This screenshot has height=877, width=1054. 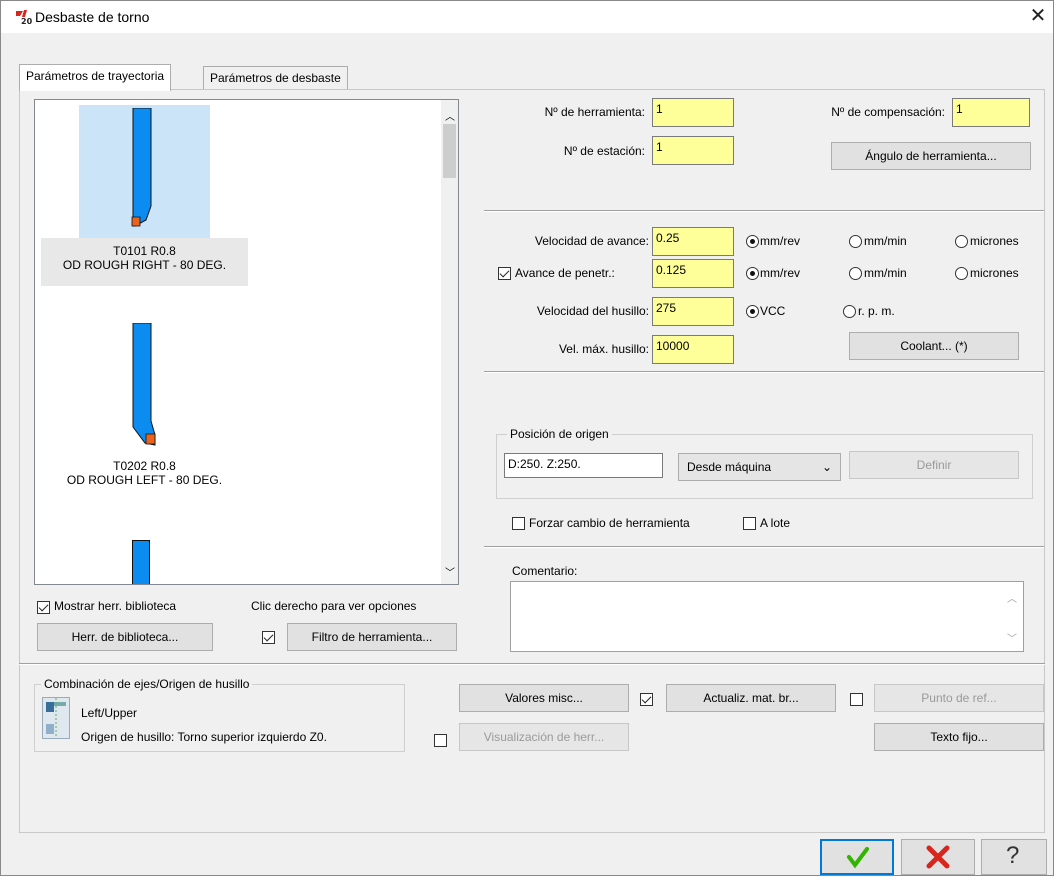 I want to click on spindle-rpm-radio, so click(x=849, y=311).